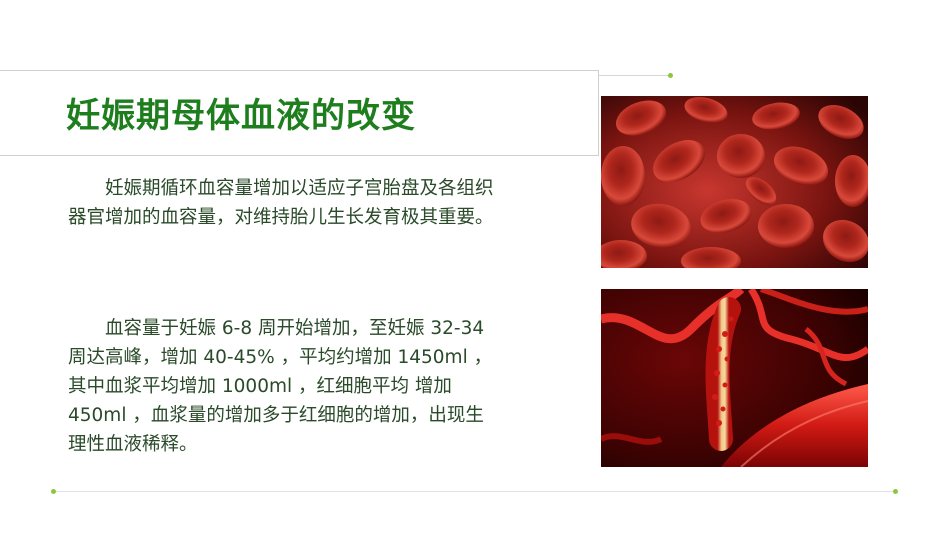 The image size is (950, 535). I want to click on bottom-left-accent-dot, so click(53, 491).